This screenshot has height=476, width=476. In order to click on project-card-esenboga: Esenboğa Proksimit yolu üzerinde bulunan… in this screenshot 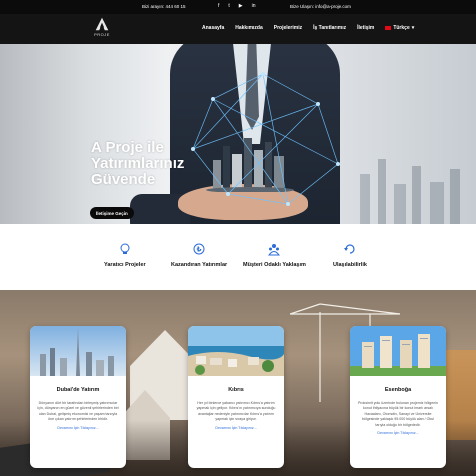, I will do `click(398, 397)`.